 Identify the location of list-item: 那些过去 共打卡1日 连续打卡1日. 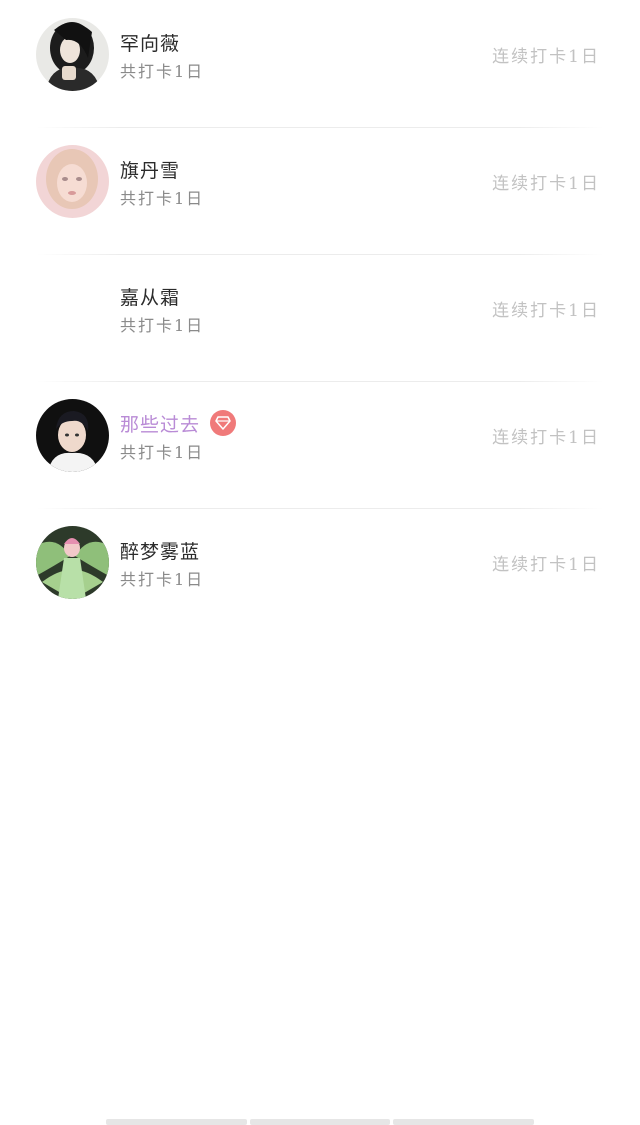
(320, 444).